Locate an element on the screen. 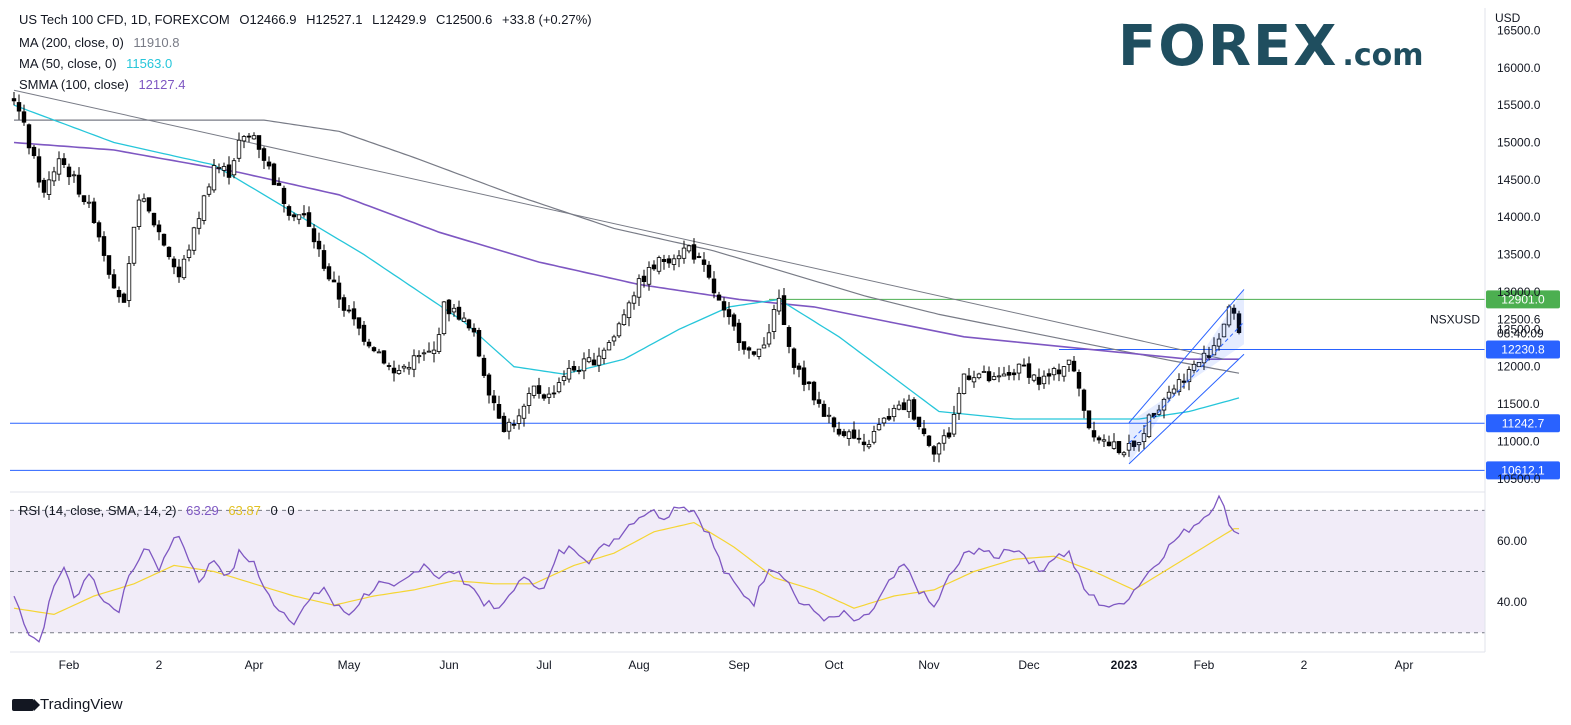  y-tick-label: 16500.0 is located at coordinates (1519, 30).